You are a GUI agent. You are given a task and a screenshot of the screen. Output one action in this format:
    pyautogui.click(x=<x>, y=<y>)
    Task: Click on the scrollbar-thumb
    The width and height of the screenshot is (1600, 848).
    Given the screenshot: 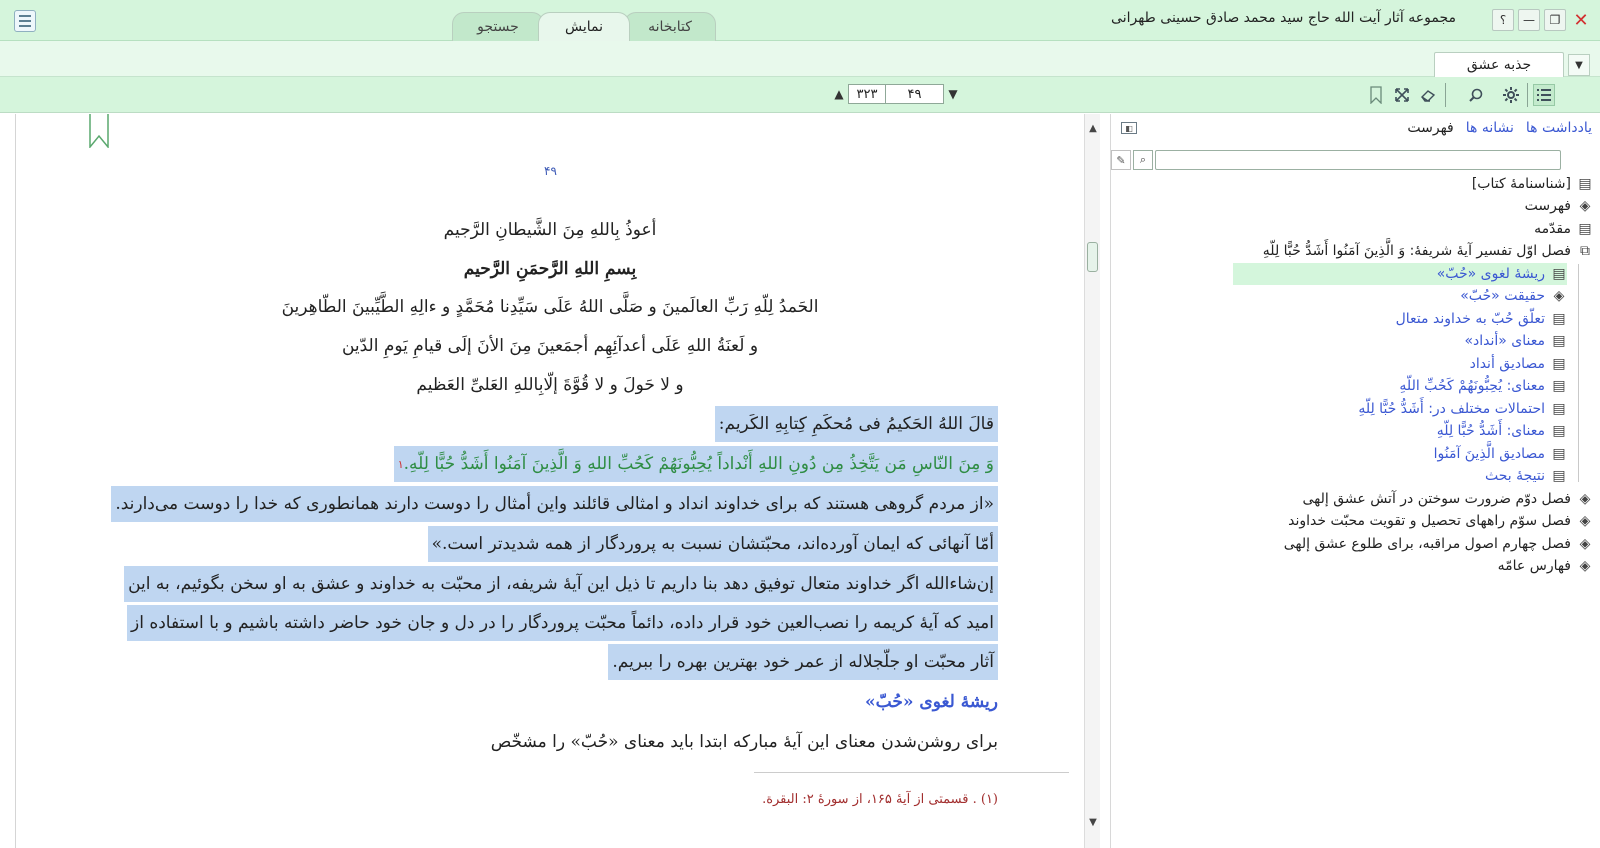 What is the action you would take?
    pyautogui.click(x=1092, y=257)
    